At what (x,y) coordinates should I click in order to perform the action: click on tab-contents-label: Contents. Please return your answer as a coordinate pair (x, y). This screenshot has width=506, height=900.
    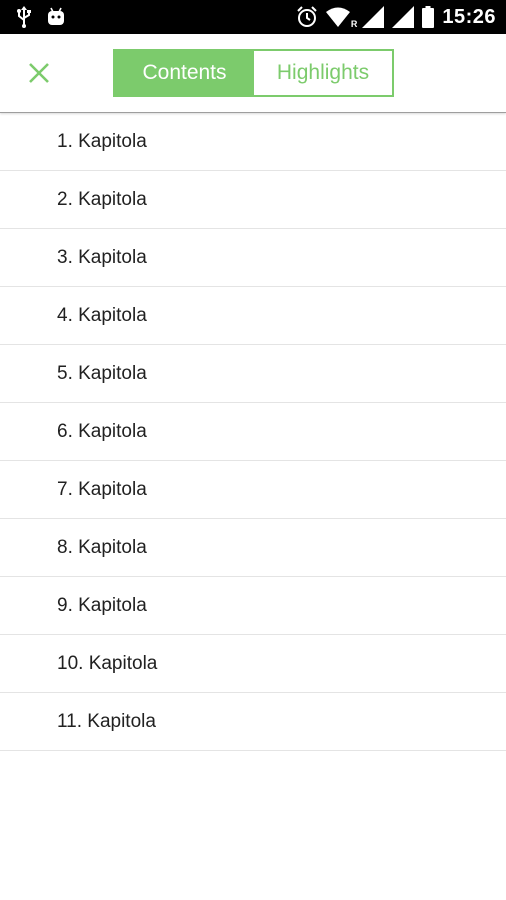
    Looking at the image, I should click on (184, 72).